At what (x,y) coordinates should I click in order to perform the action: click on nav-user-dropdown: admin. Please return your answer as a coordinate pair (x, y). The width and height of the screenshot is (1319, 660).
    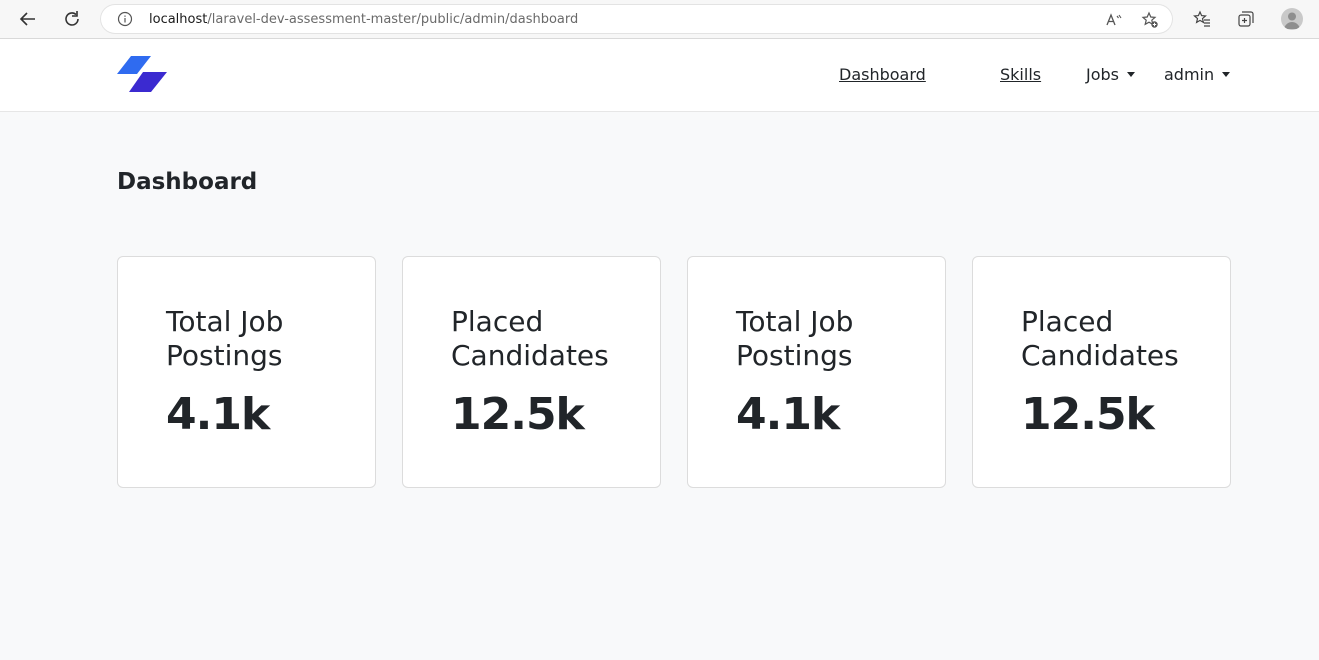
    Looking at the image, I should click on (1197, 74).